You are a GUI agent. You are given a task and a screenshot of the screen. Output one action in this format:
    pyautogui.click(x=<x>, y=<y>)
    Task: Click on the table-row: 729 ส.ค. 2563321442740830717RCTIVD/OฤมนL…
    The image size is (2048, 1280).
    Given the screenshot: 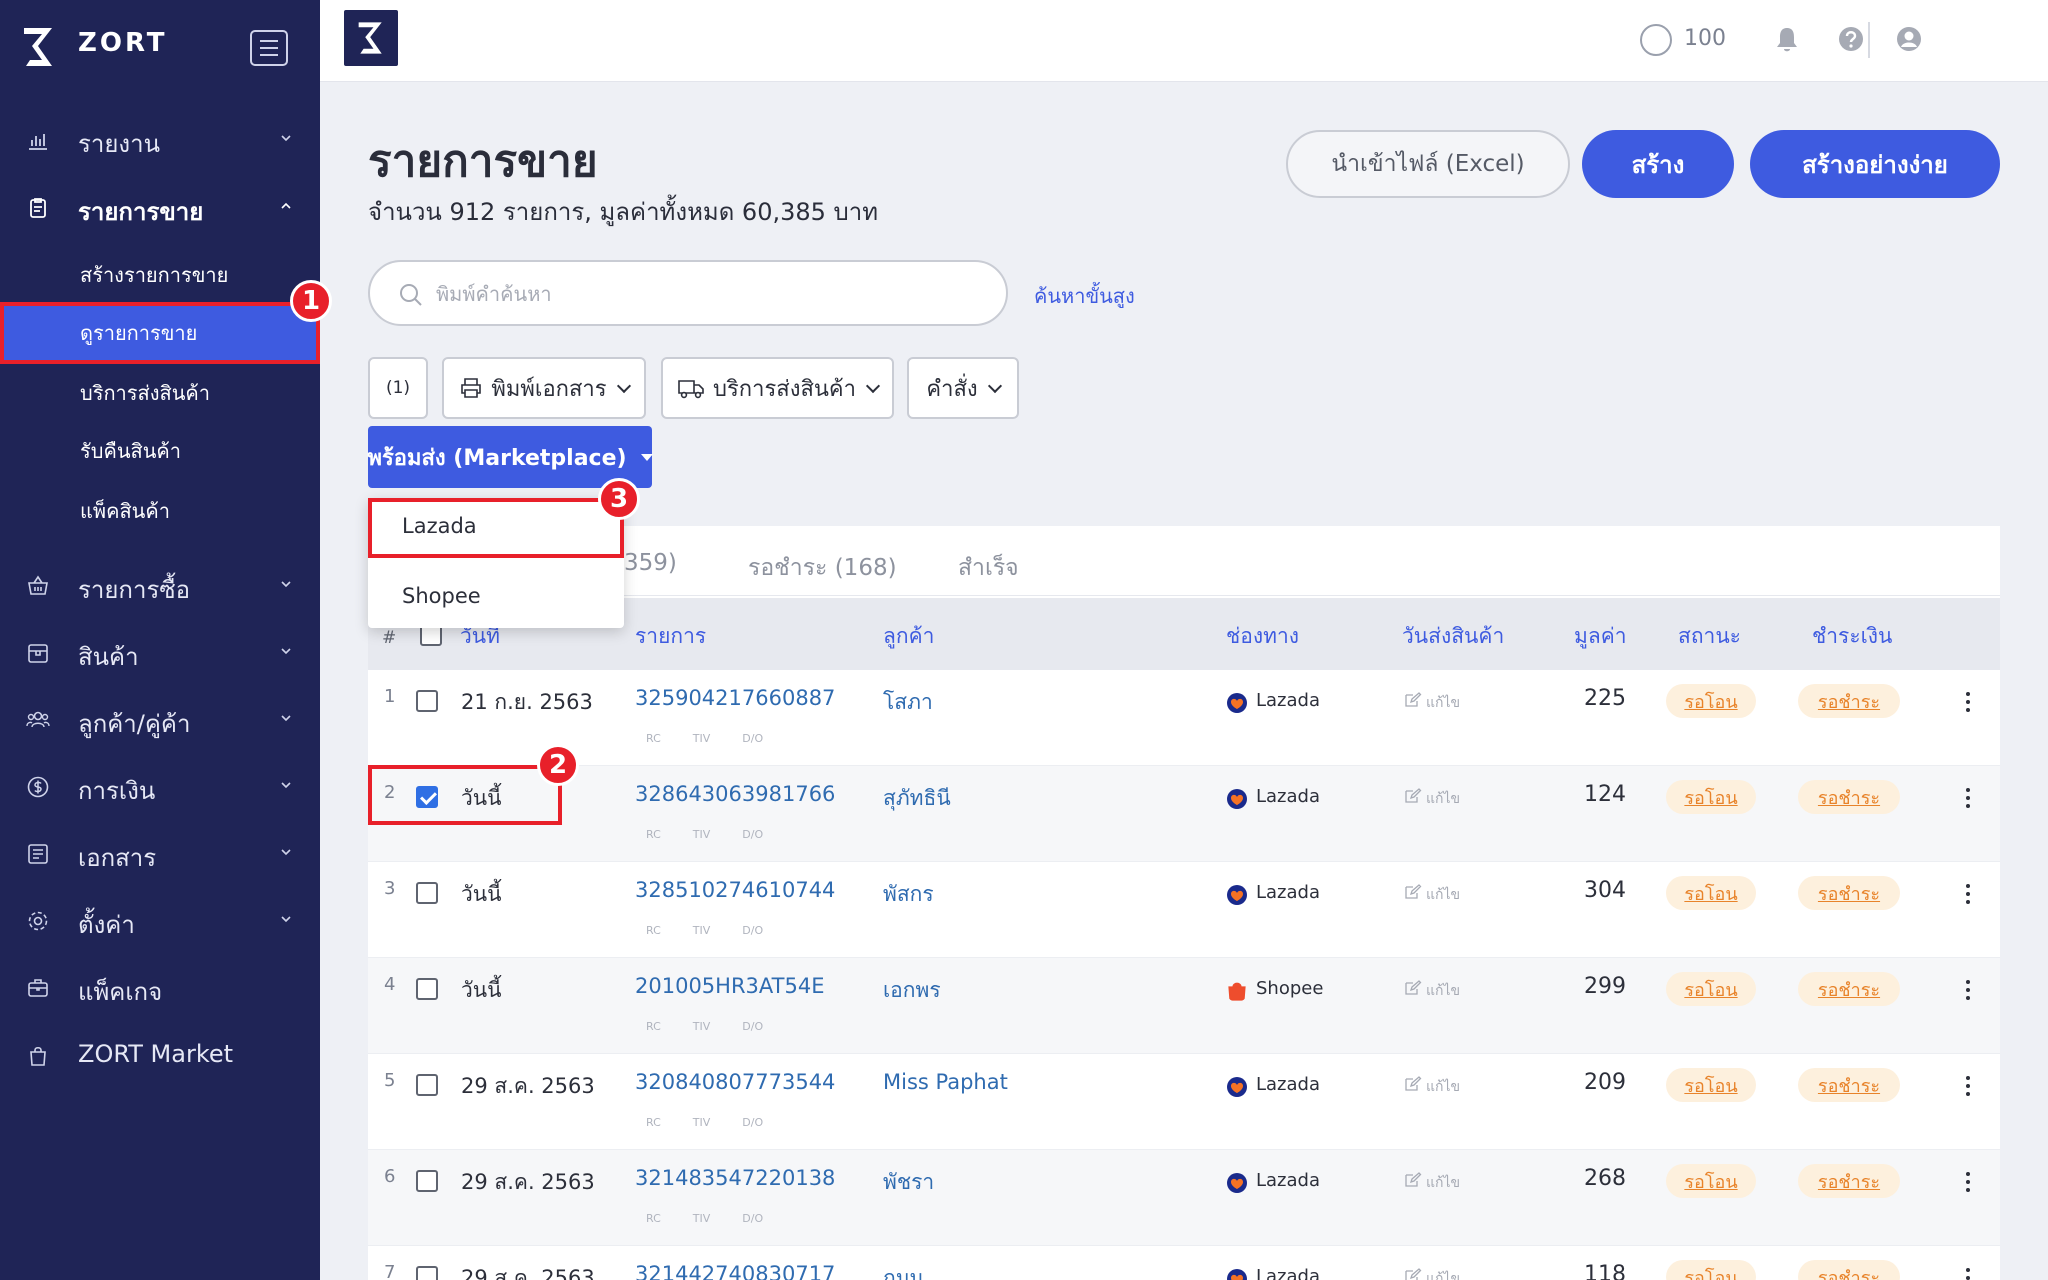 What is the action you would take?
    pyautogui.click(x=1184, y=1263)
    